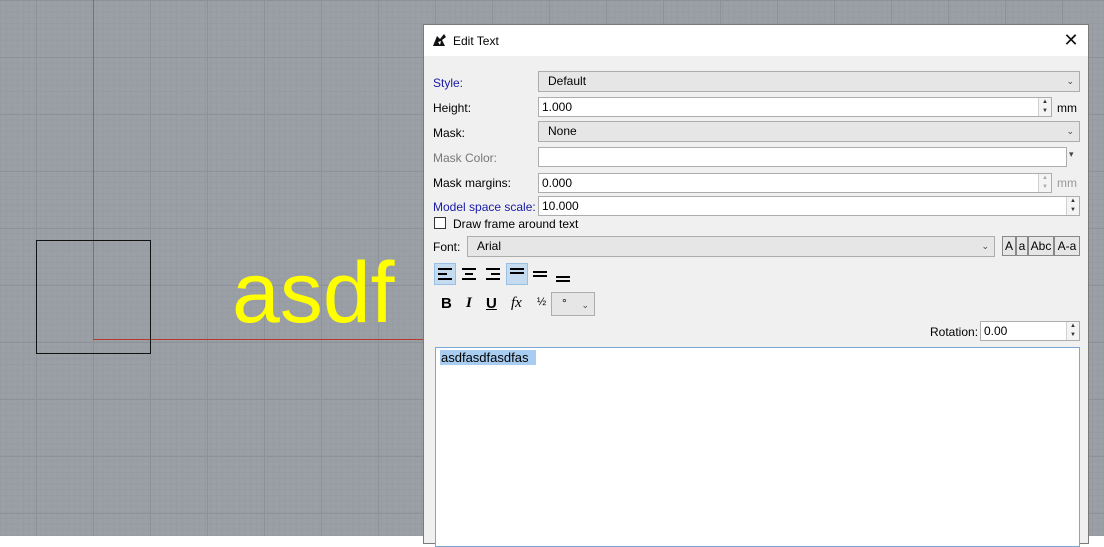 This screenshot has width=1104, height=547. What do you see at coordinates (439, 40) in the screenshot?
I see `rhino-app-icon` at bounding box center [439, 40].